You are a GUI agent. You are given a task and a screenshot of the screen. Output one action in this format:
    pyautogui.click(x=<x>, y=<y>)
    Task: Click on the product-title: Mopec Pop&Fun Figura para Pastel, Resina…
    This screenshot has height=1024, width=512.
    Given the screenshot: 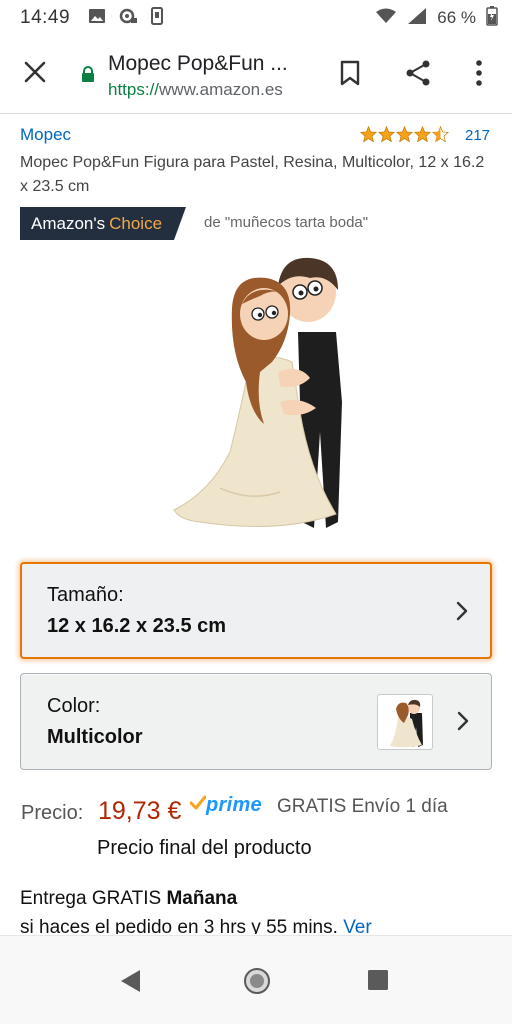 What is the action you would take?
    pyautogui.click(x=252, y=174)
    